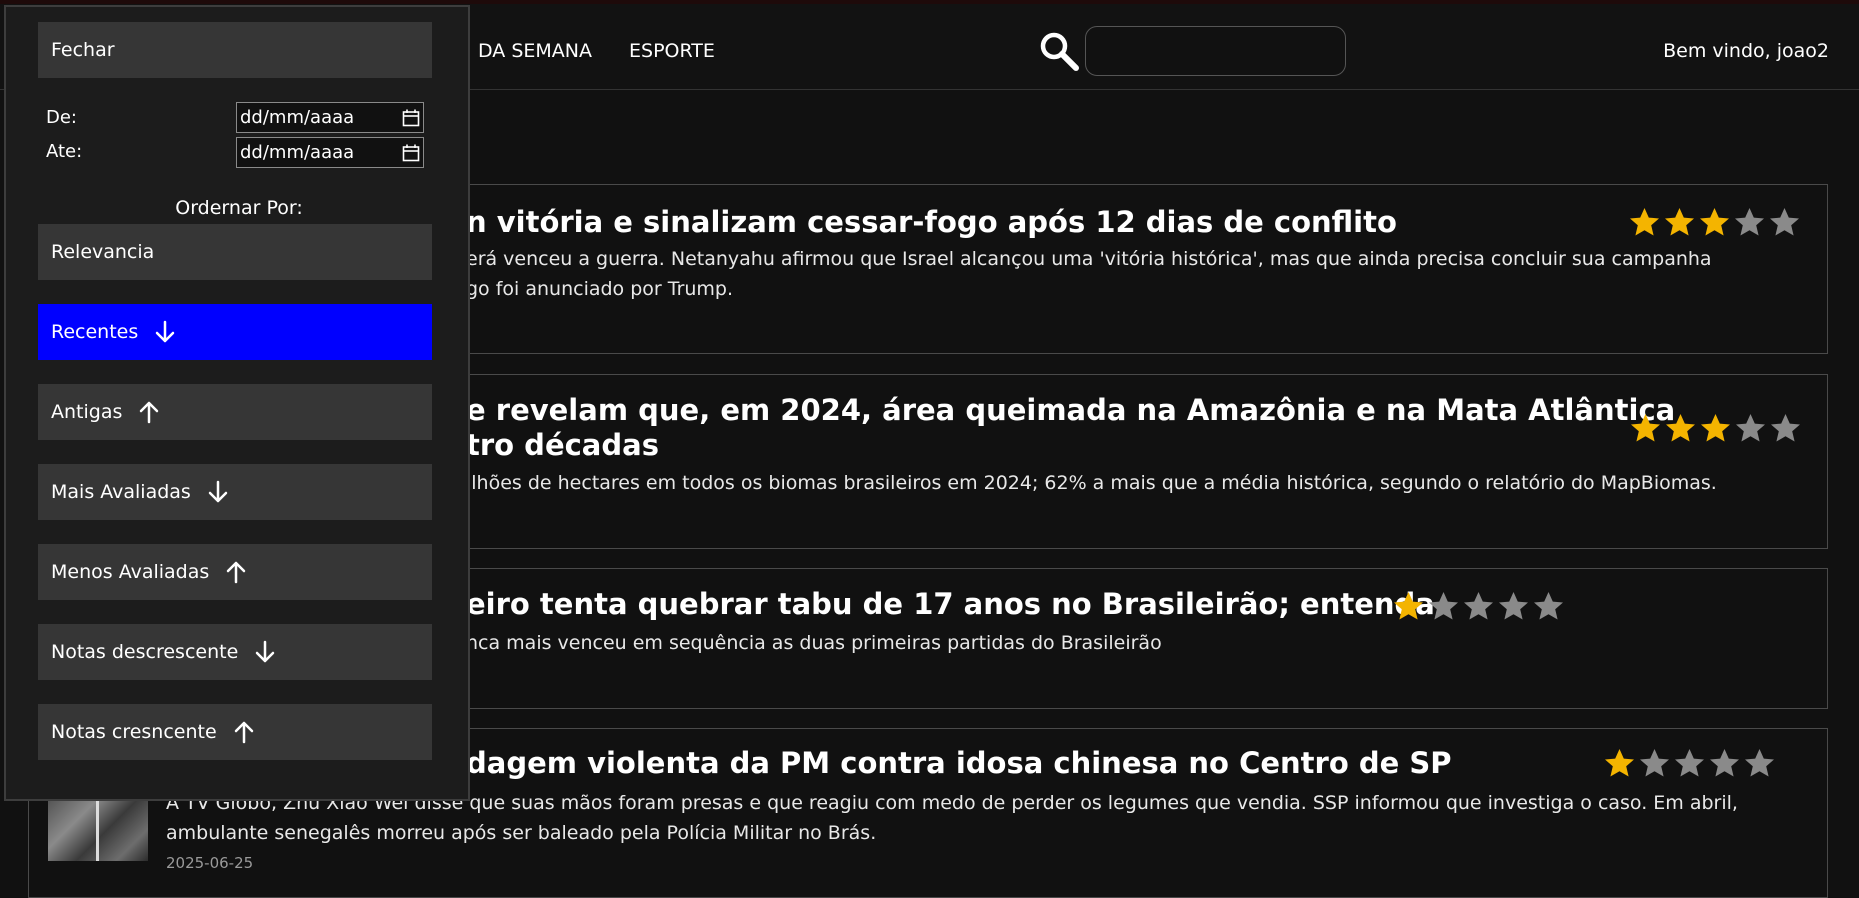  Describe the element at coordinates (600, 289) in the screenshot. I see `news-summary: go foi anunciado por Trump.` at that location.